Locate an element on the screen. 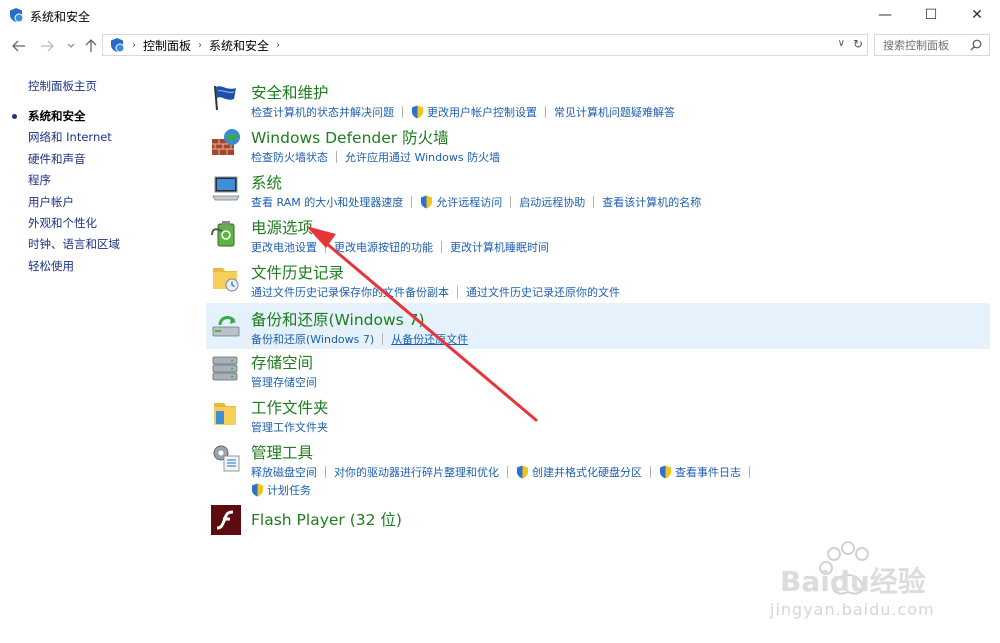 The width and height of the screenshot is (1000, 643). link-power-button: 更改电源按钮的功能 is located at coordinates (383, 247).